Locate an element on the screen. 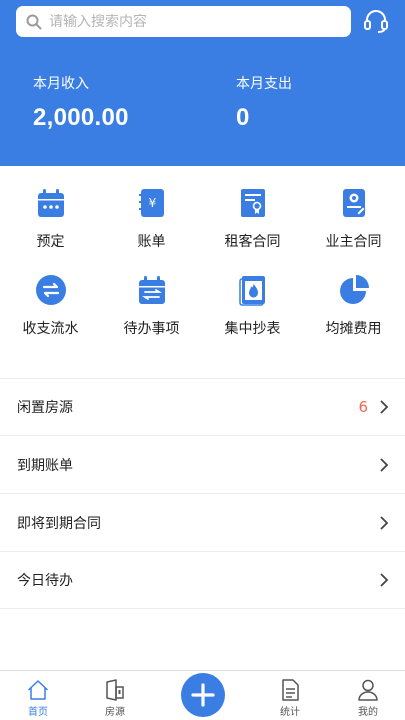 This screenshot has width=405, height=720. grid-item-tenant-contract: 租客合同 is located at coordinates (252, 218).